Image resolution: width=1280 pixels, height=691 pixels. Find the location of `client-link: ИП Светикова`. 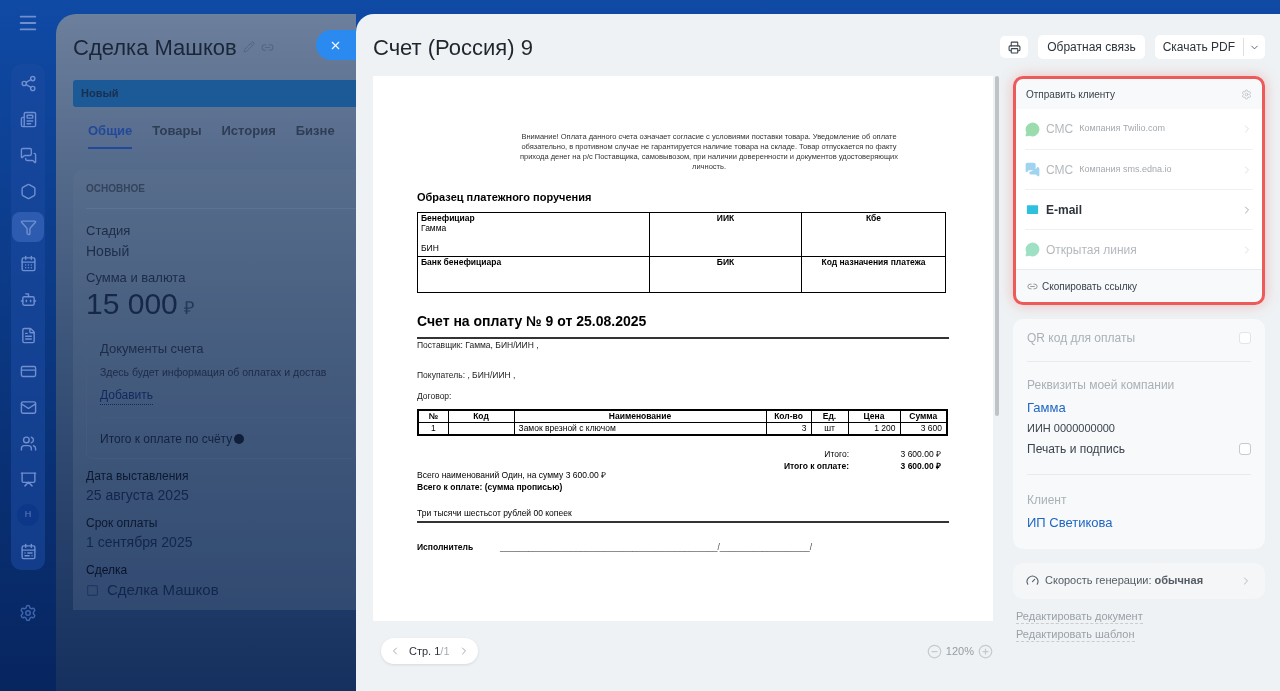

client-link: ИП Светикова is located at coordinates (1139, 523).